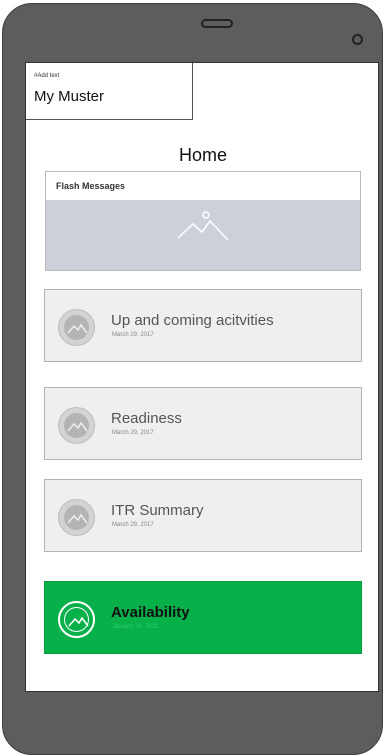 The image size is (385, 756). What do you see at coordinates (76, 517) in the screenshot?
I see `itr-summary-icon` at bounding box center [76, 517].